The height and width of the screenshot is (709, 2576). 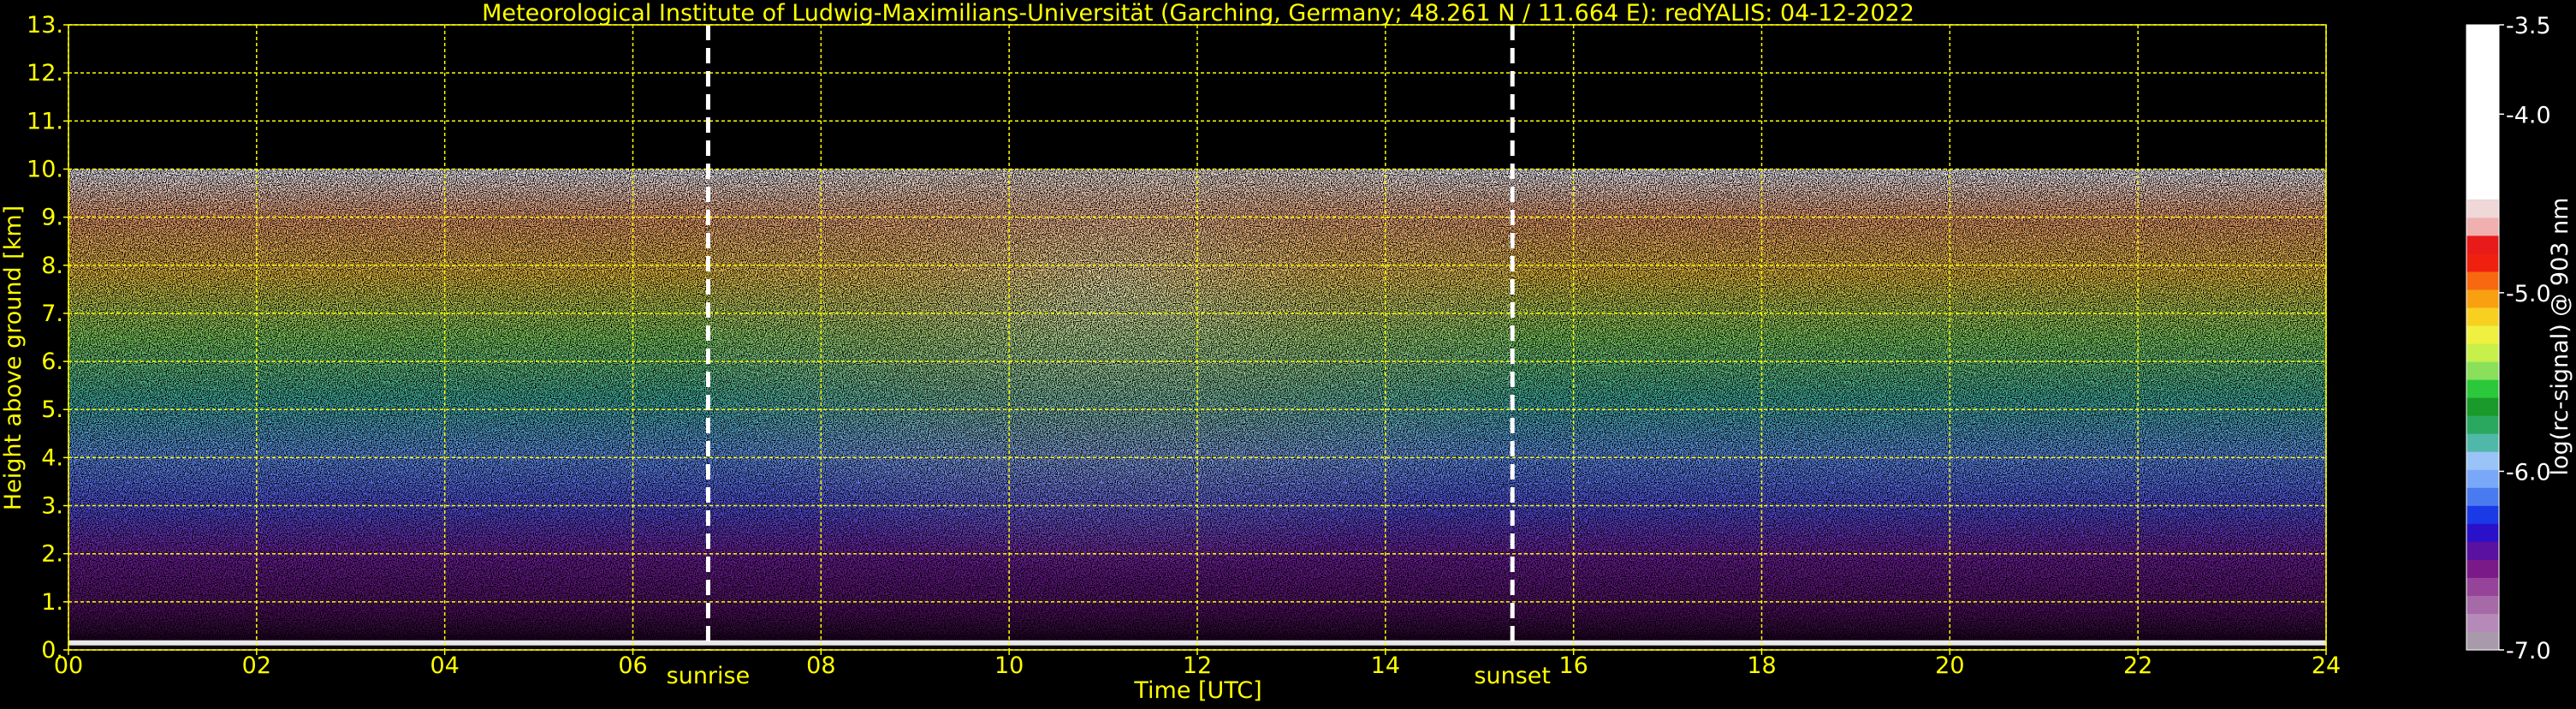 I want to click on y-tick-label: 1., so click(x=52, y=602).